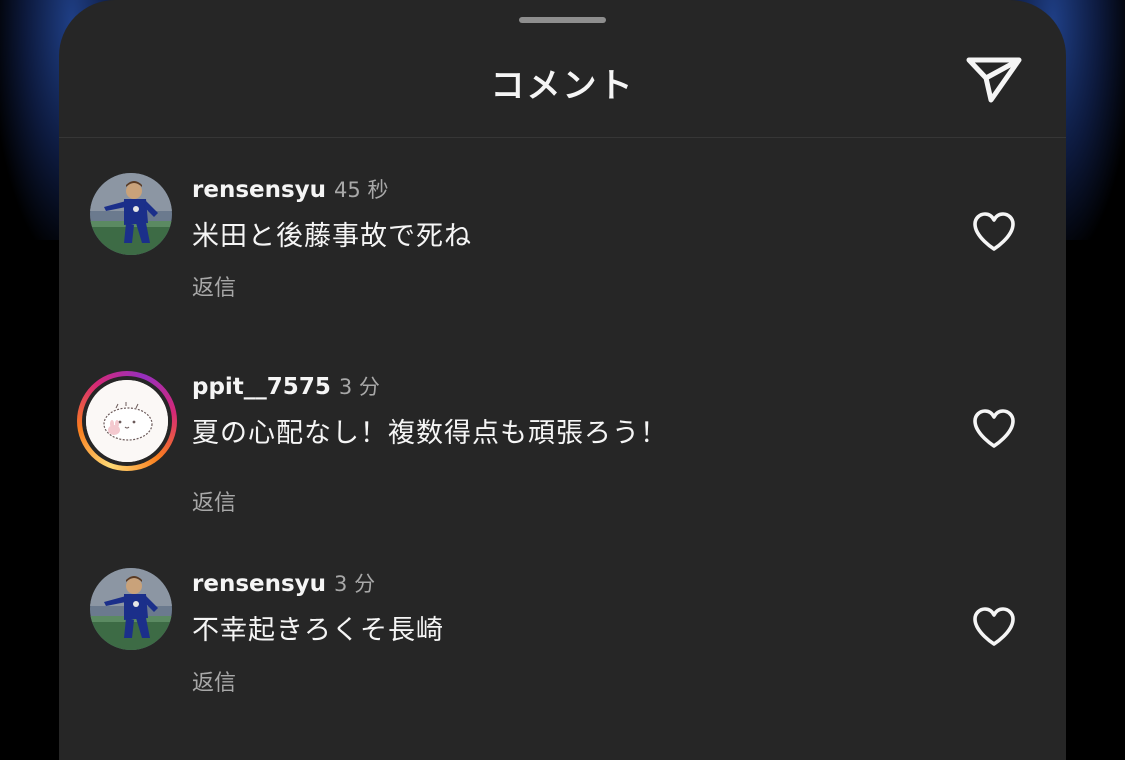 This screenshot has height=760, width=1125. Describe the element at coordinates (318, 630) in the screenshot. I see `comment-text: 不幸起きろくそ長崎` at that location.